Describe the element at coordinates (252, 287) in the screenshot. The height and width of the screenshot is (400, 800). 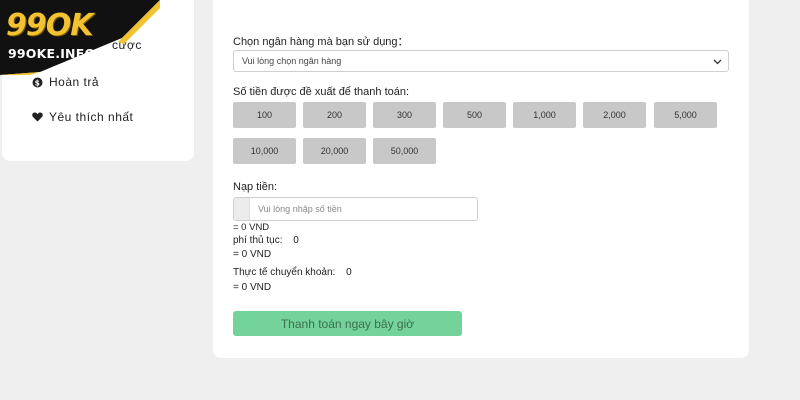
I see `actual-transfer-equivalent: = 0 VND` at that location.